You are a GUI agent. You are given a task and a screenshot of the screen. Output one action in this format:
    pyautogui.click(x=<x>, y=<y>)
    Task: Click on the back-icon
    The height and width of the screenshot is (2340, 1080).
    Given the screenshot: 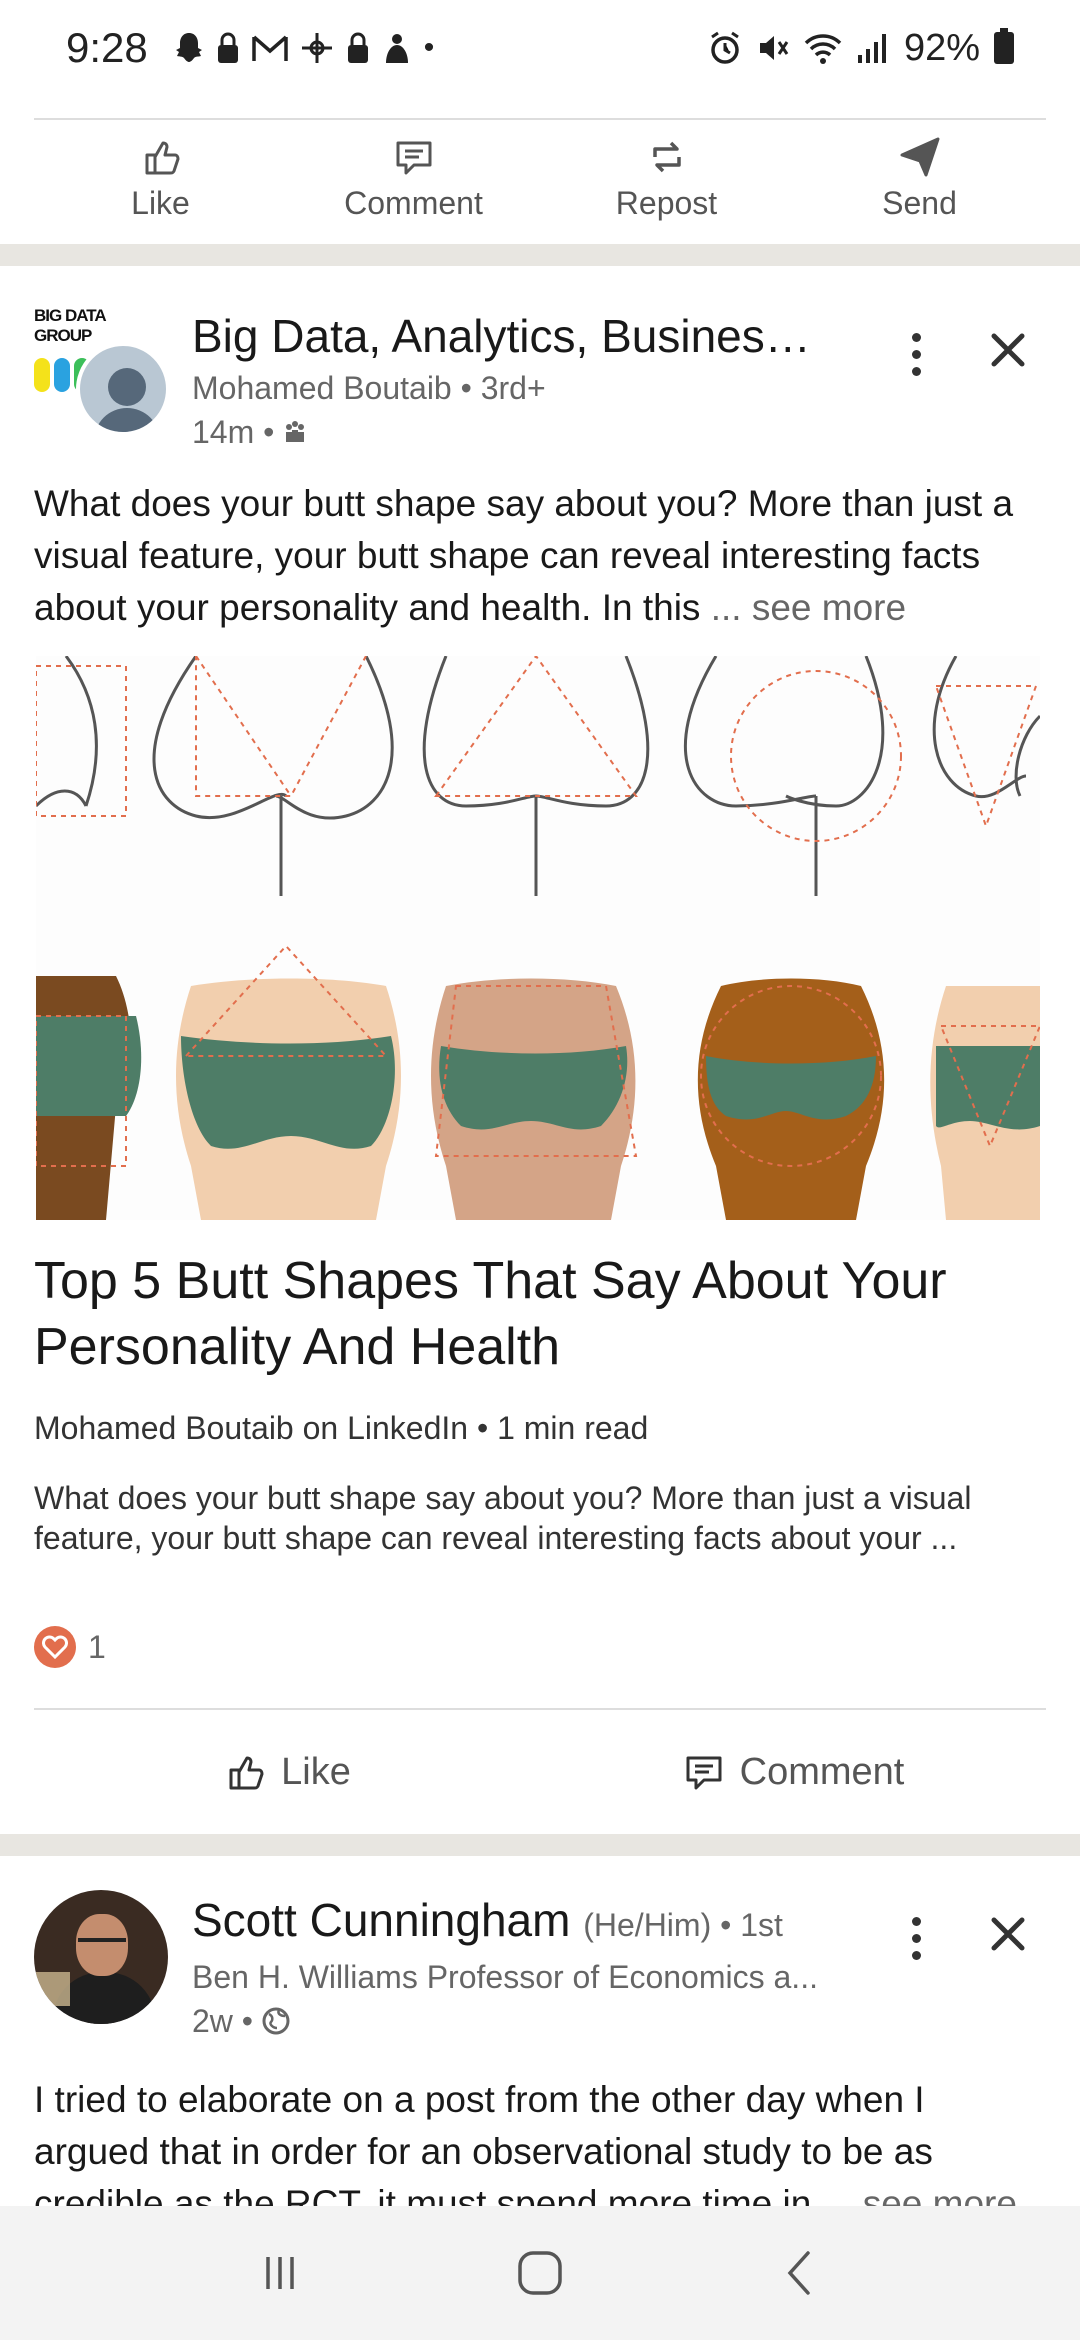 What is the action you would take?
    pyautogui.click(x=800, y=2273)
    